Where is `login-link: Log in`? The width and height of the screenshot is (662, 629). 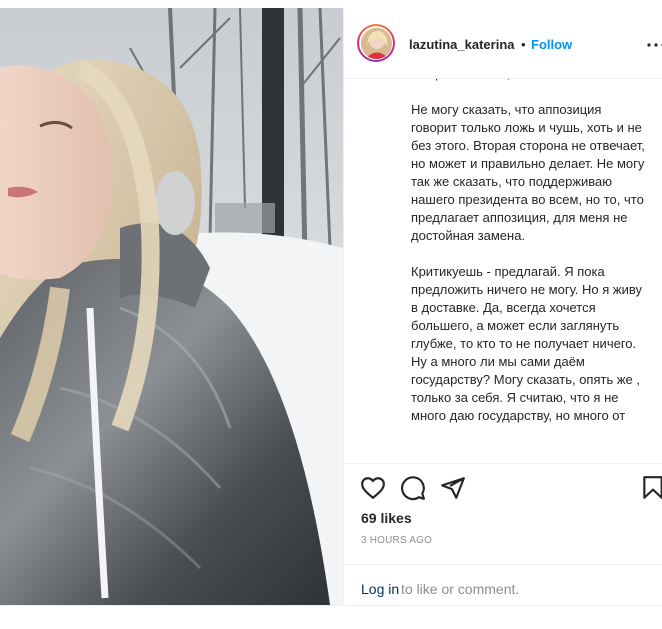 login-link: Log in is located at coordinates (380, 589).